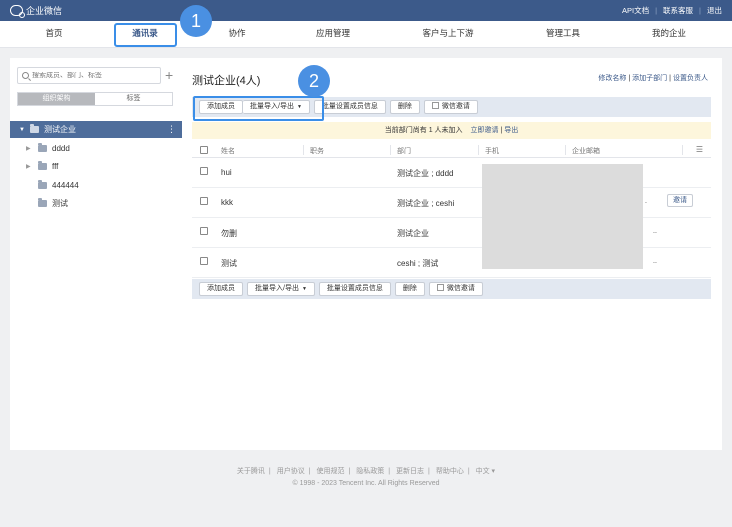  I want to click on nav-collaboration: 协作, so click(237, 33).